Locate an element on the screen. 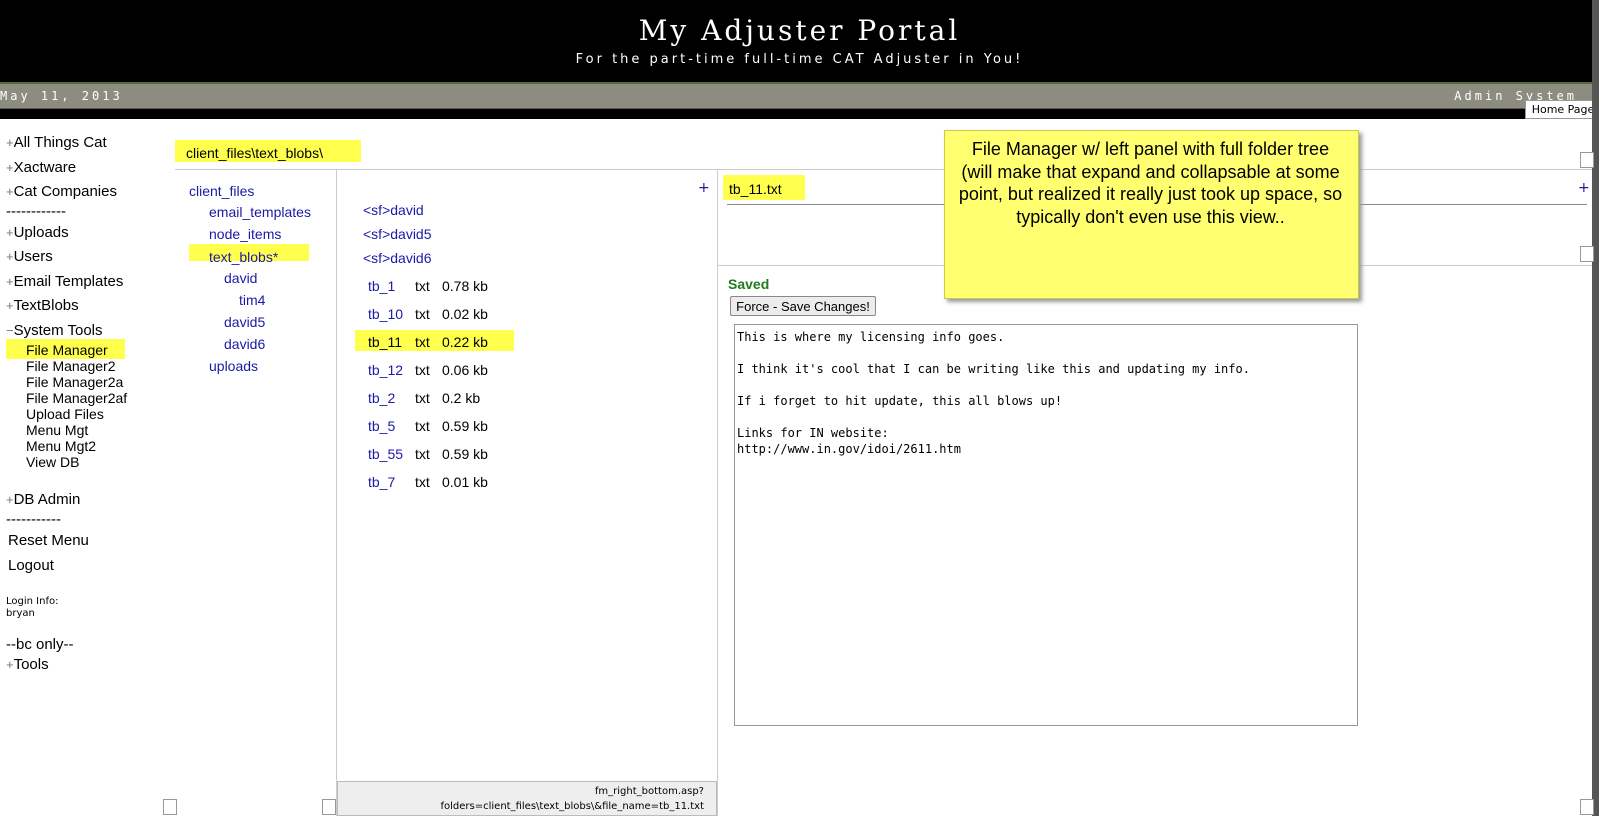 This screenshot has height=816, width=1599. menu-all-things-cat: +All Things Cat is located at coordinates (56, 142).